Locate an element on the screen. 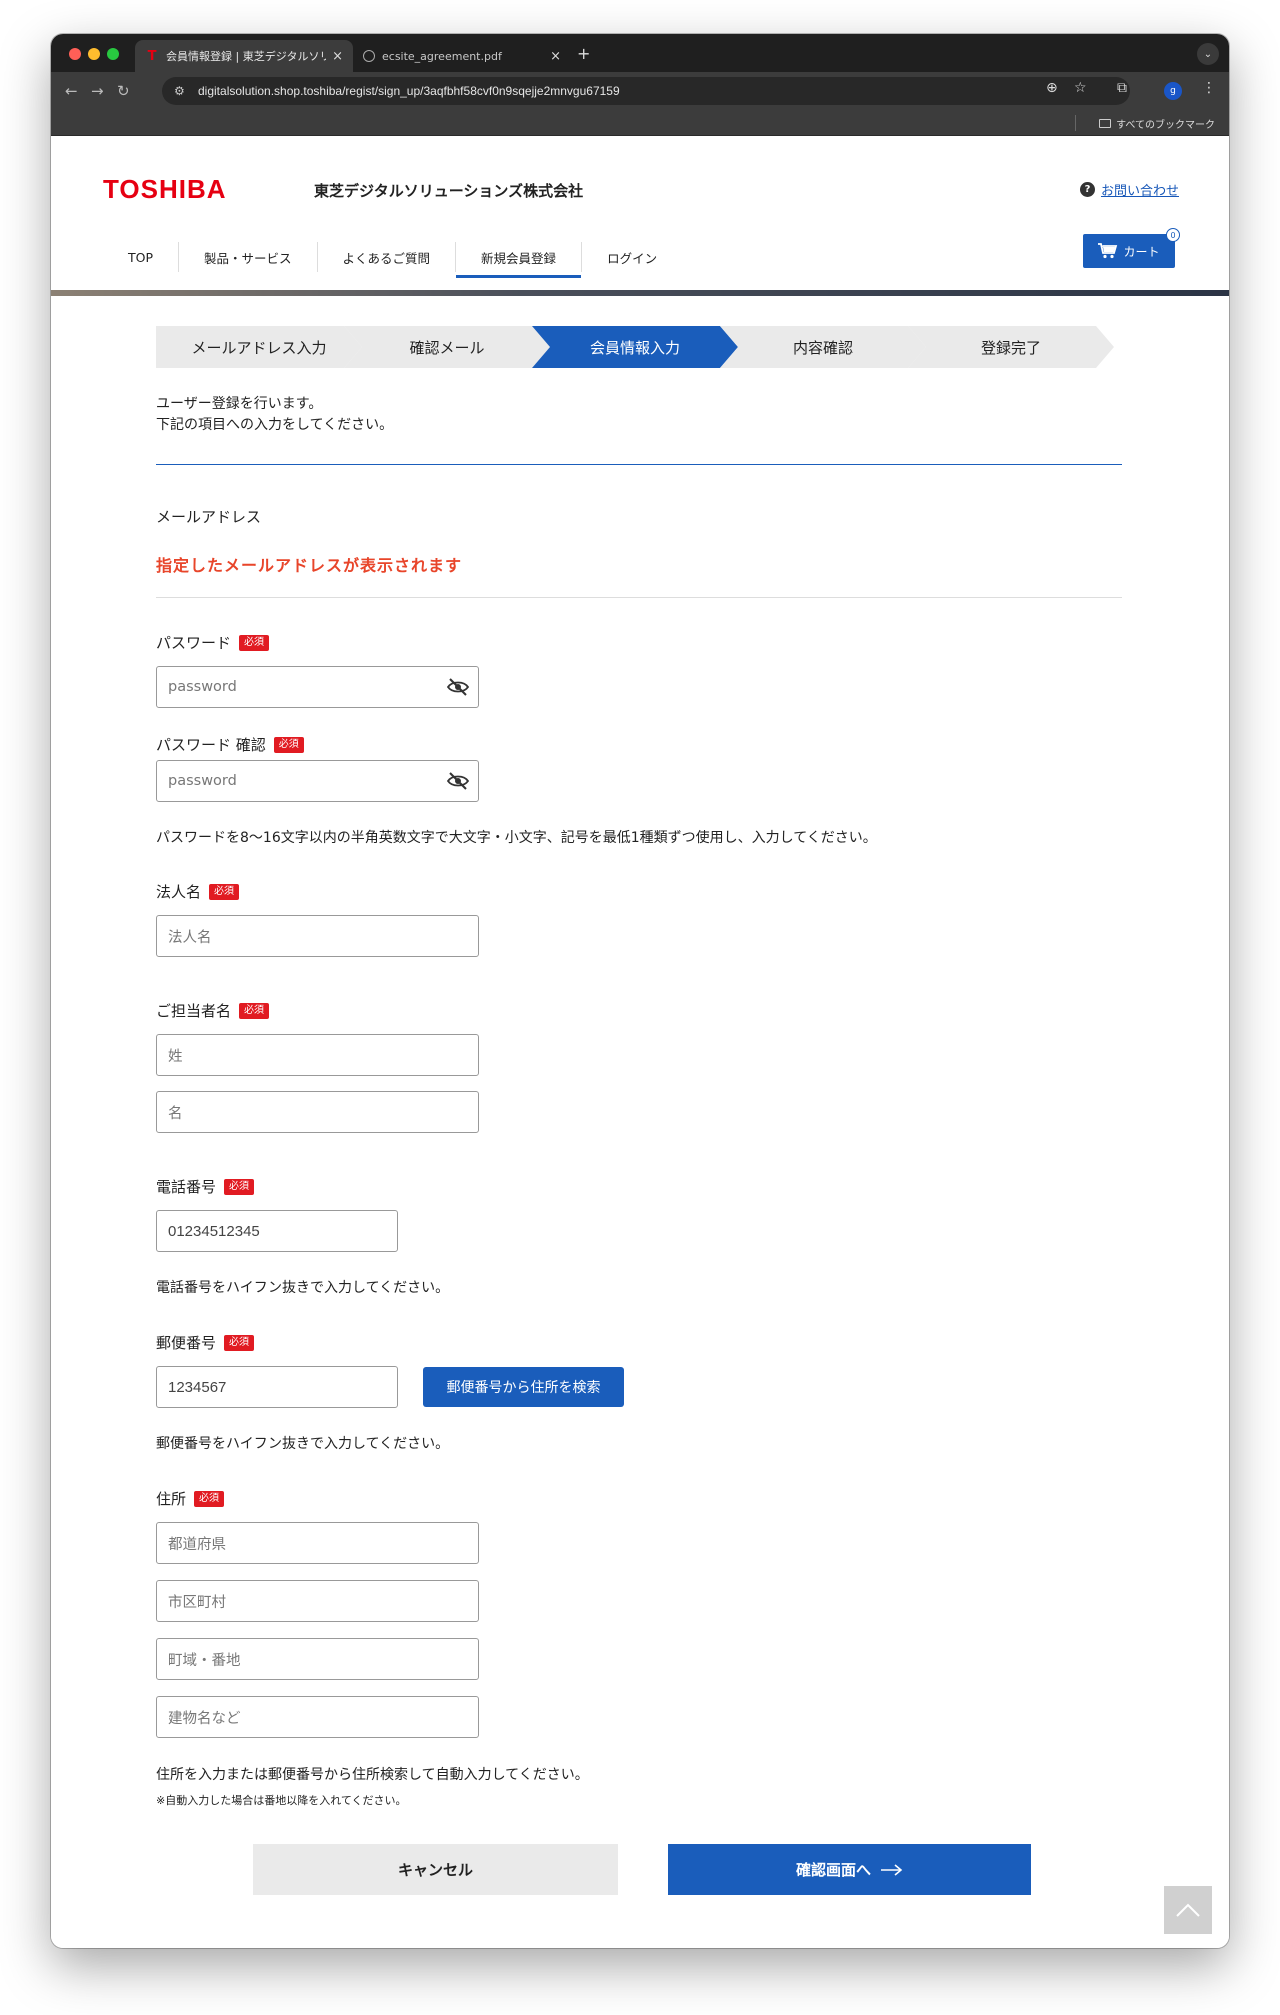 The image size is (1280, 2015). zip-label-text: 郵便番号 is located at coordinates (186, 1343).